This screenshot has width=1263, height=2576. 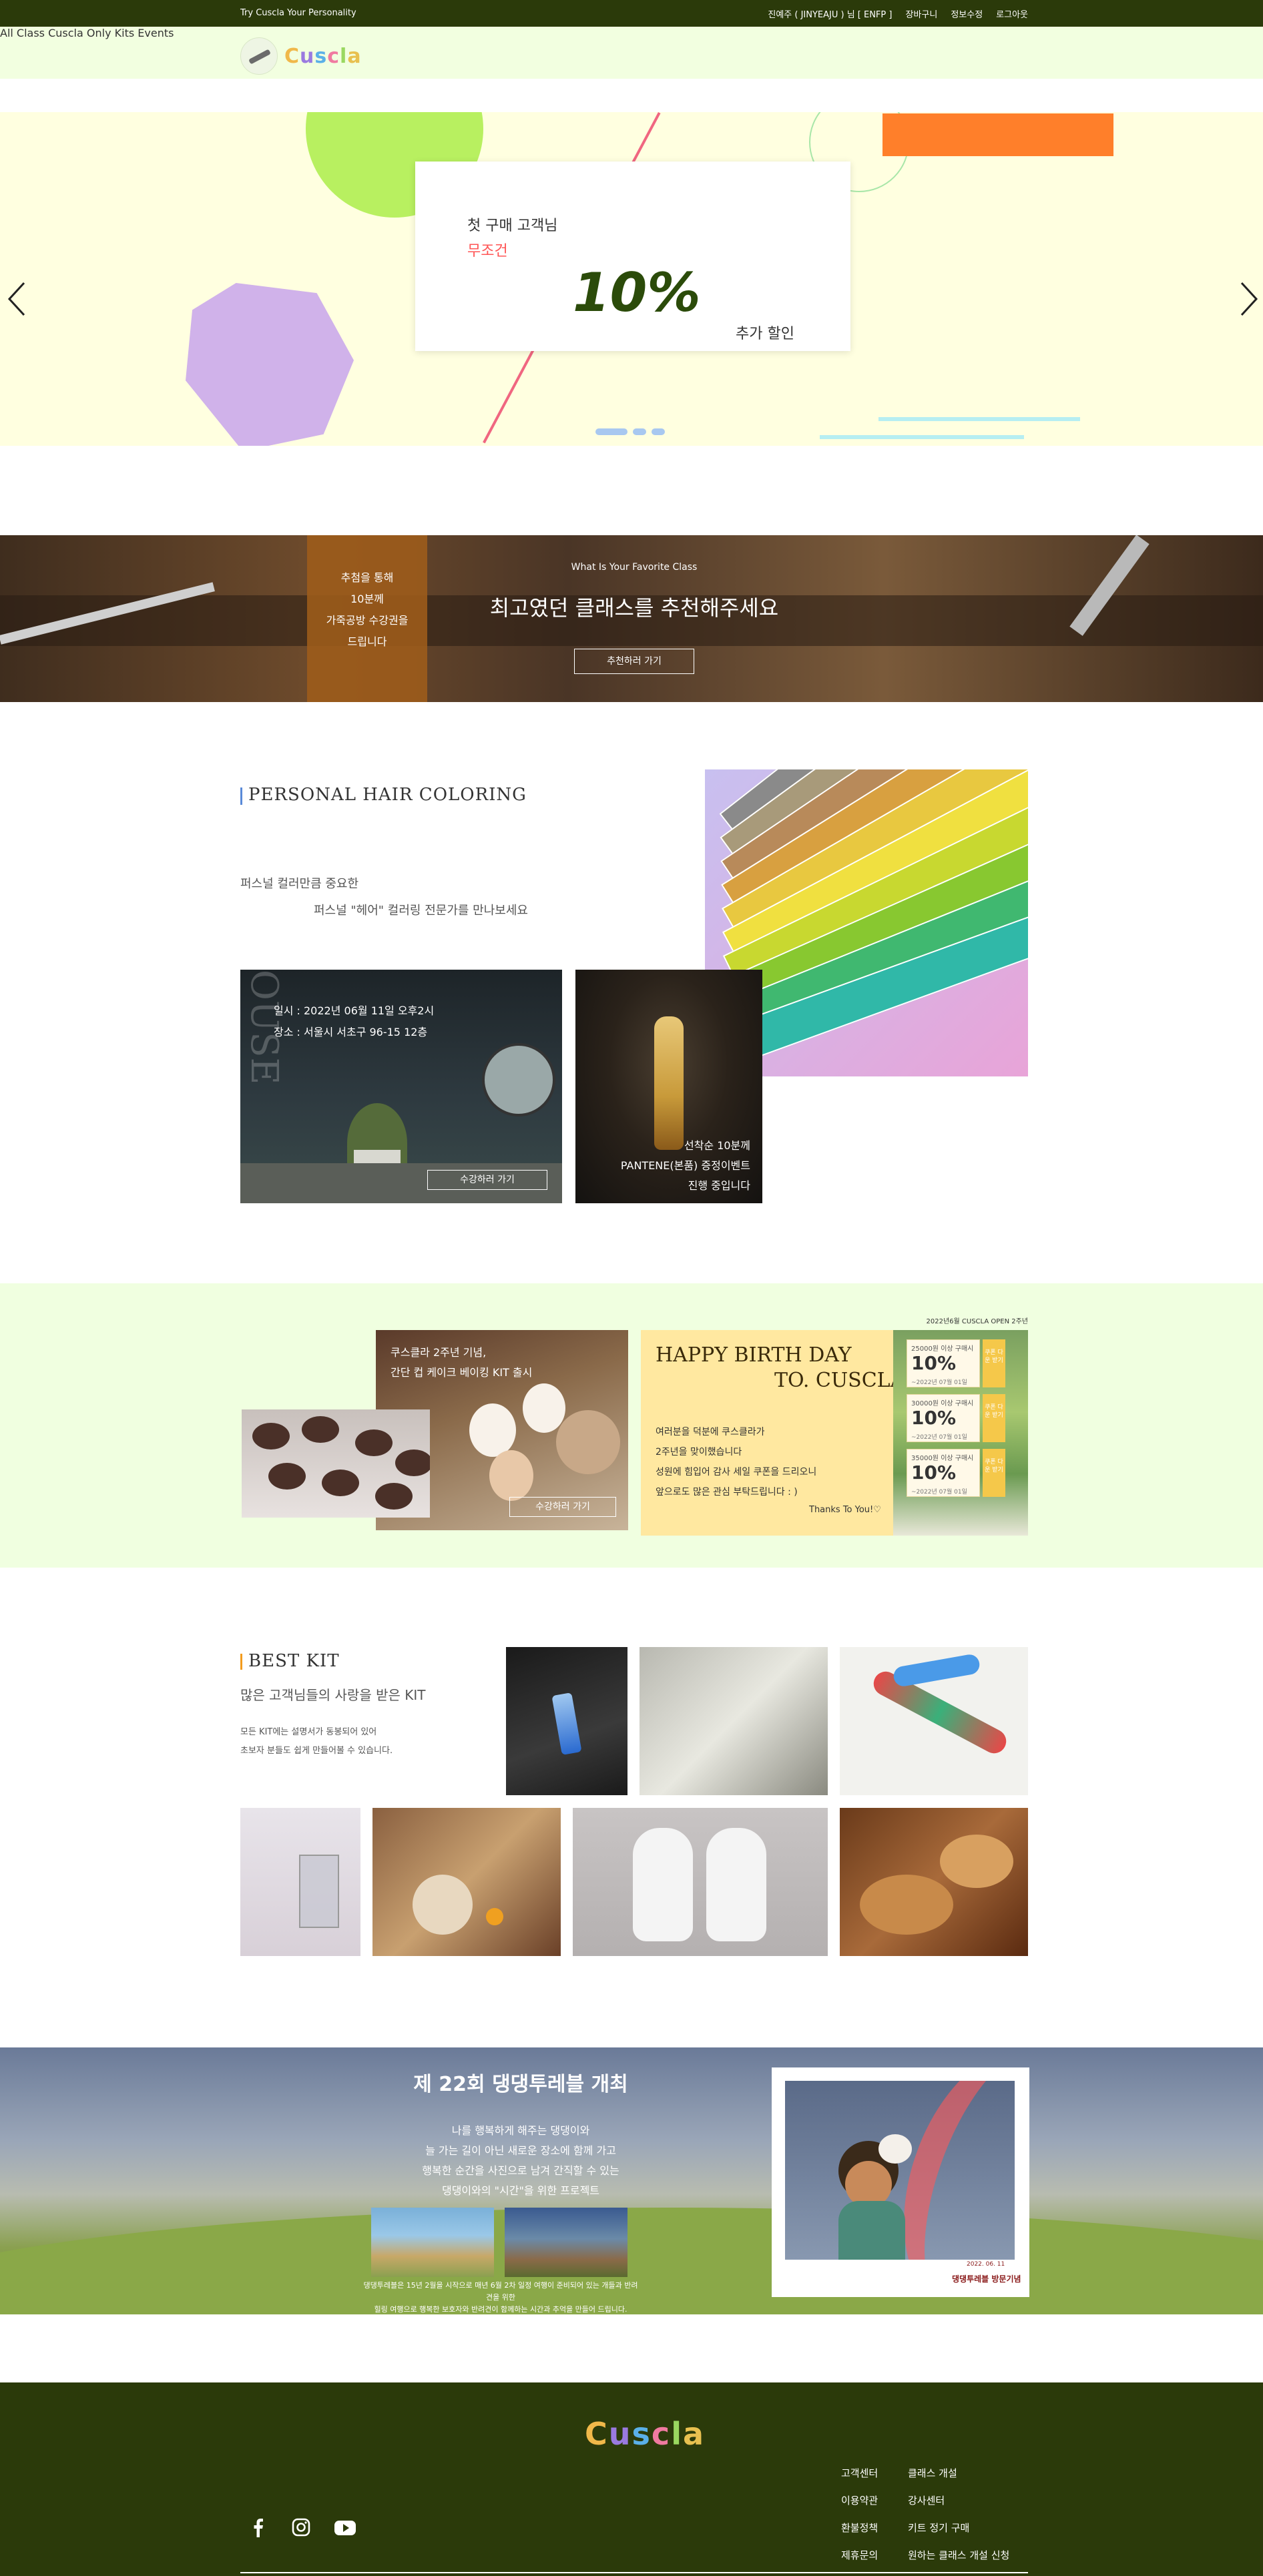 I want to click on illustration-image, so click(x=900, y=2170).